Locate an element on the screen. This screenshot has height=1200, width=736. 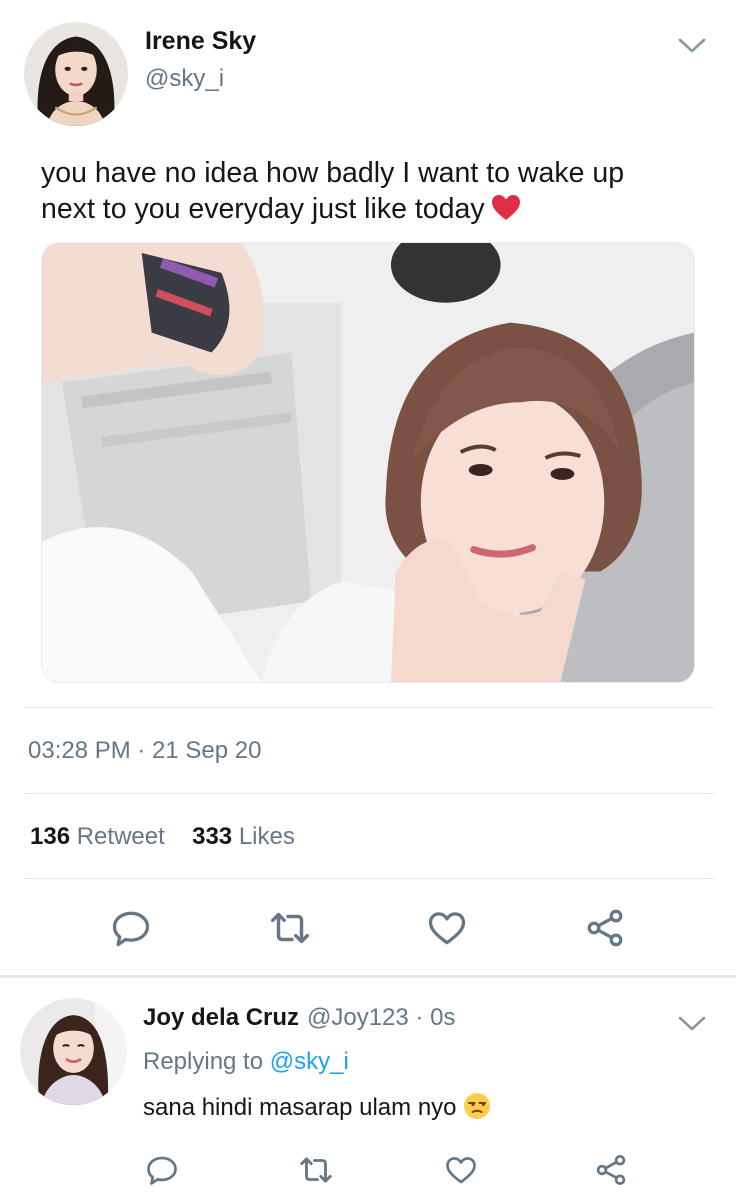
like-label: Likes is located at coordinates (267, 836).